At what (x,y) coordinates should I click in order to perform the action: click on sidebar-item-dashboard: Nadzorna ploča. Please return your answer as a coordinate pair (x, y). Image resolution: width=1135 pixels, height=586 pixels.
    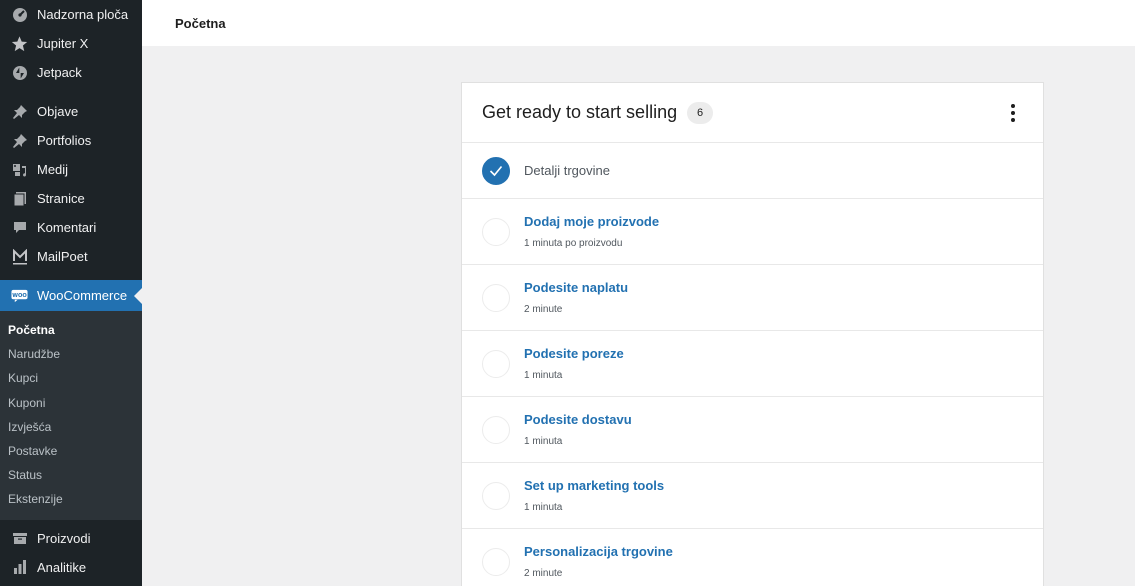
    Looking at the image, I should click on (71, 14).